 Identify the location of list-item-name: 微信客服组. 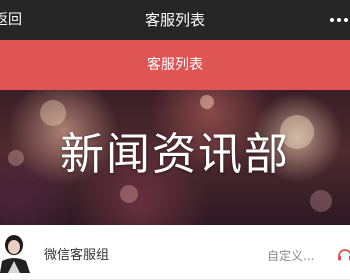
(77, 255).